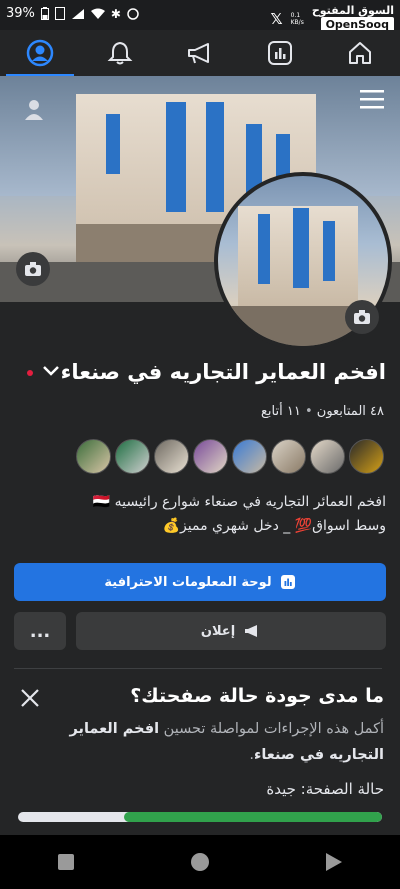 This screenshot has width=400, height=889. Describe the element at coordinates (352, 10) in the screenshot. I see `watermark-arabic: السوق المفتوح` at that location.